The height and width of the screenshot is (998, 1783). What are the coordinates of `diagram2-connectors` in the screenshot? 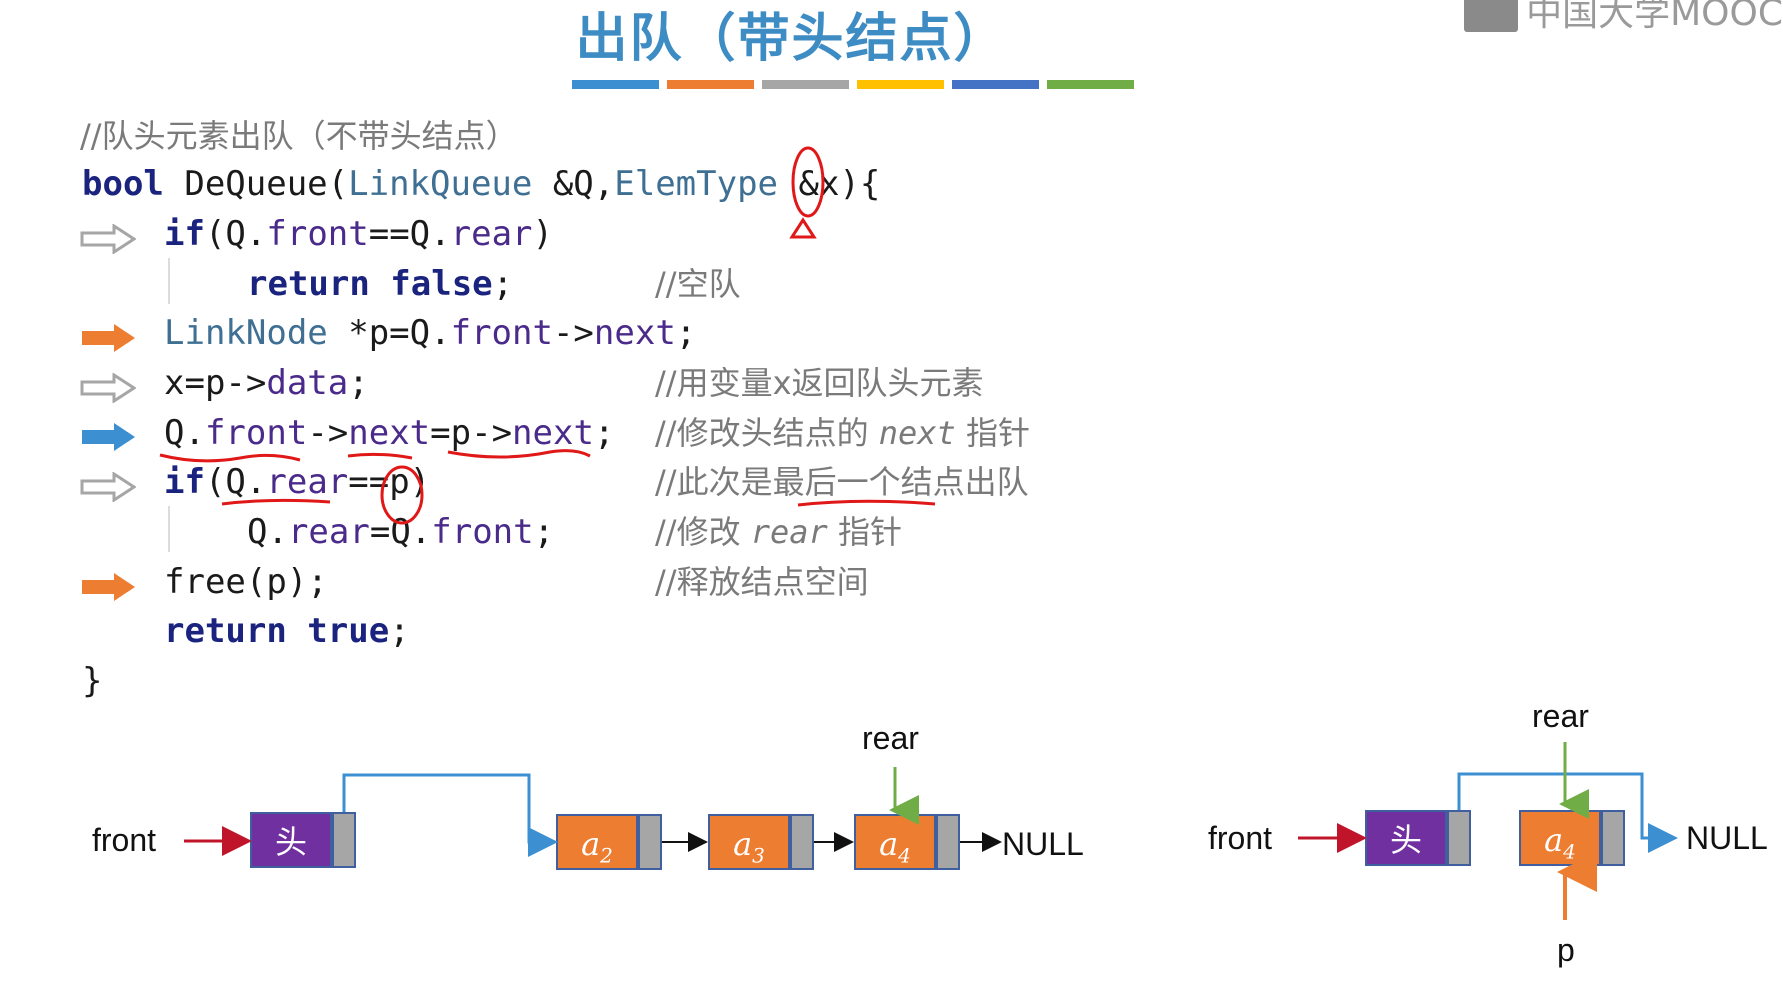 It's located at (1488, 831).